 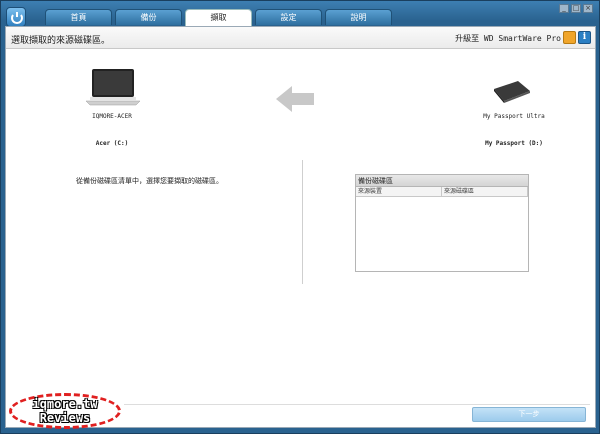 What do you see at coordinates (113, 89) in the screenshot?
I see `laptop-icon` at bounding box center [113, 89].